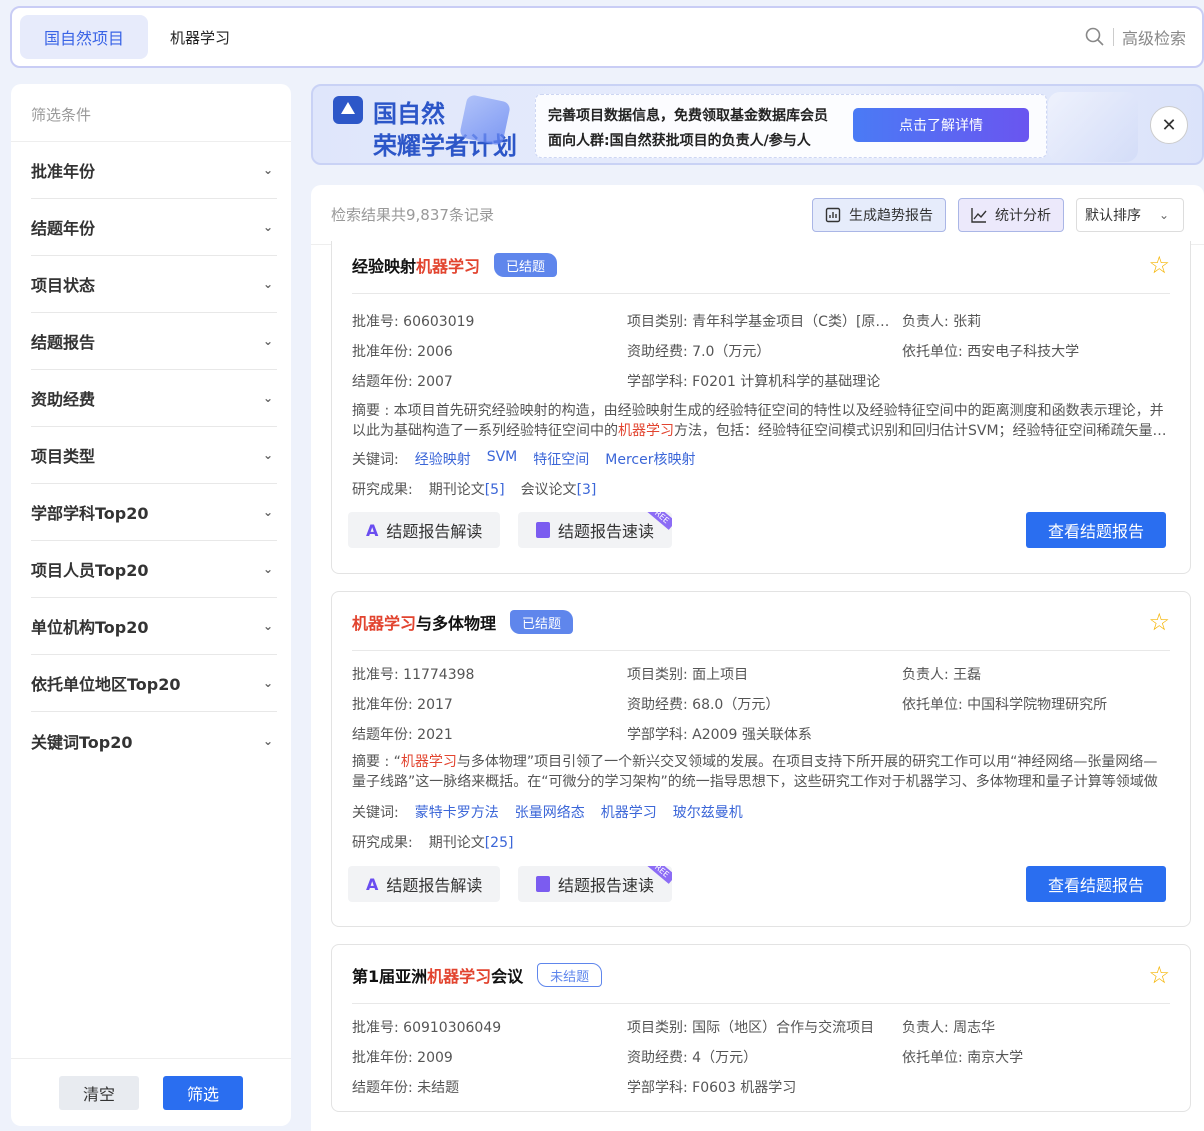 This screenshot has width=1204, height=1131. Describe the element at coordinates (427, 1028) in the screenshot. I see `approval-number: 批准号: 60910306049` at that location.